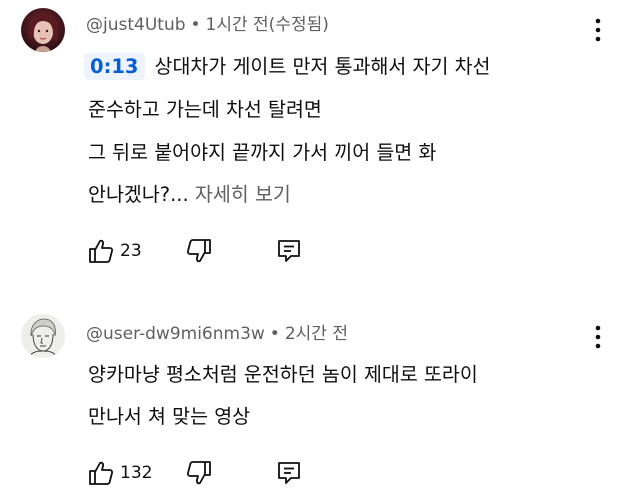 The width and height of the screenshot is (640, 495). Describe the element at coordinates (136, 473) in the screenshot. I see `like-count: 132` at that location.